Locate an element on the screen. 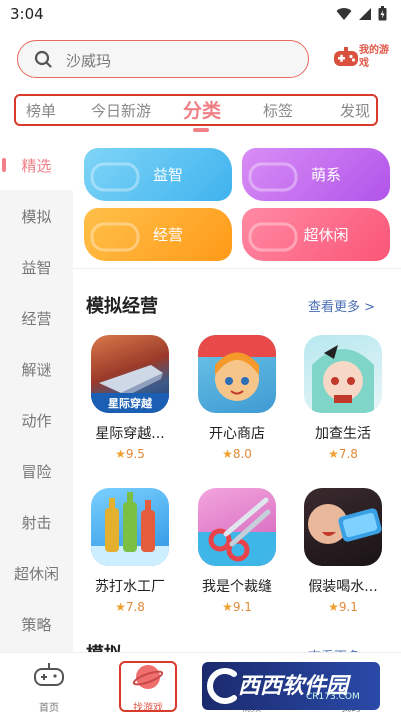  anime-girl-icon is located at coordinates (343, 379).